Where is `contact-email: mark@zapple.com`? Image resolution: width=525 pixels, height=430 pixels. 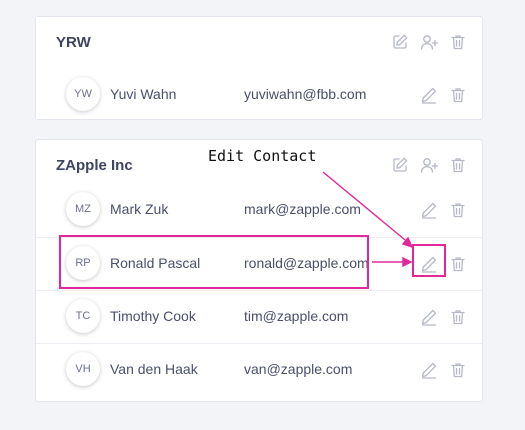
contact-email: mark@zapple.com is located at coordinates (302, 209).